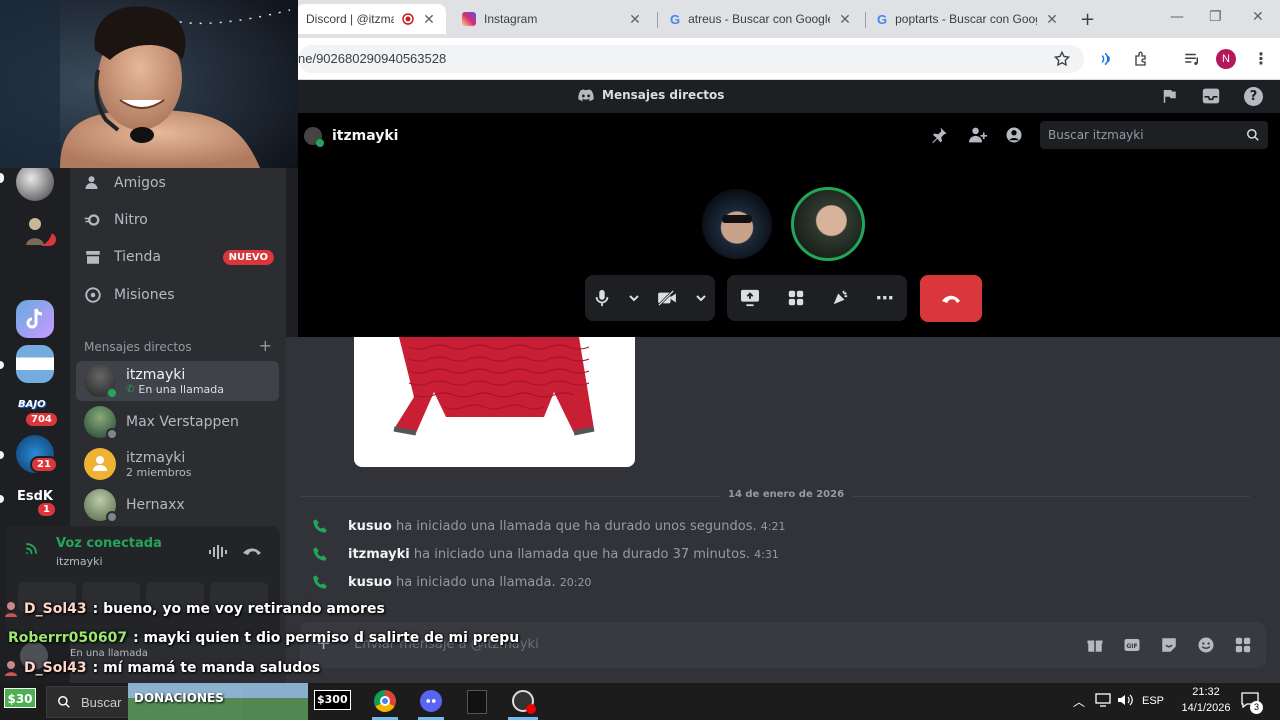  Describe the element at coordinates (524, 702) in the screenshot. I see `obs-taskbar-icon` at that location.